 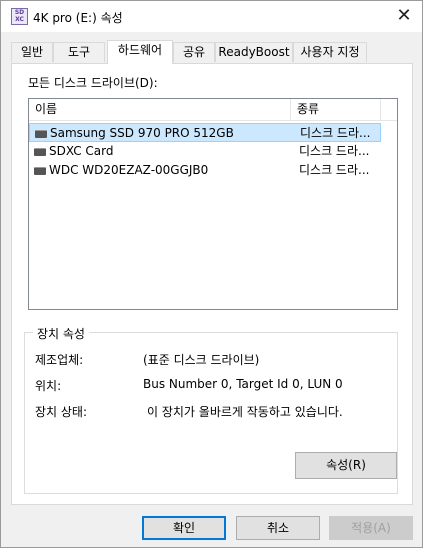 I want to click on close-icon: ✕, so click(x=404, y=16).